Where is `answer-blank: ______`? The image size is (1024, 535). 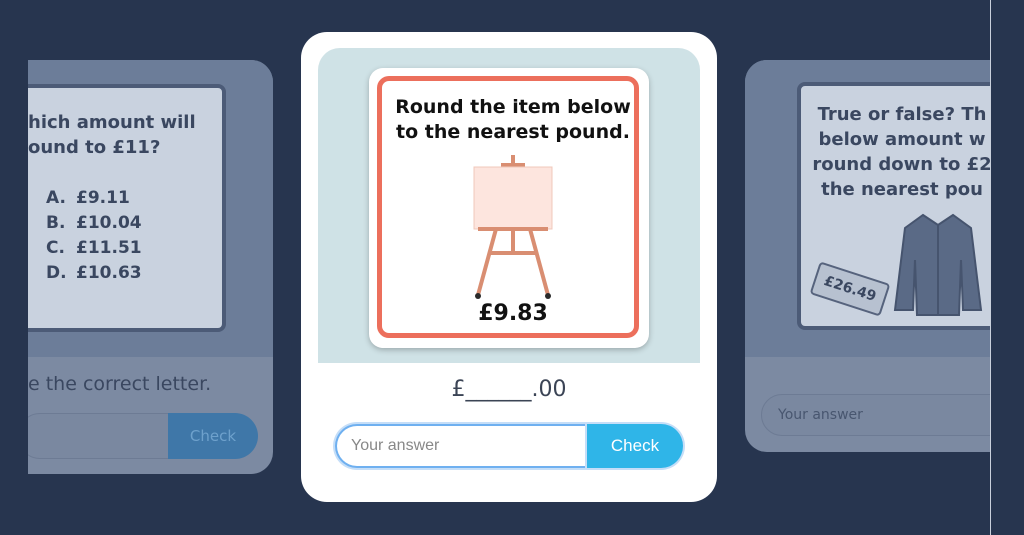 answer-blank: ______ is located at coordinates (498, 389).